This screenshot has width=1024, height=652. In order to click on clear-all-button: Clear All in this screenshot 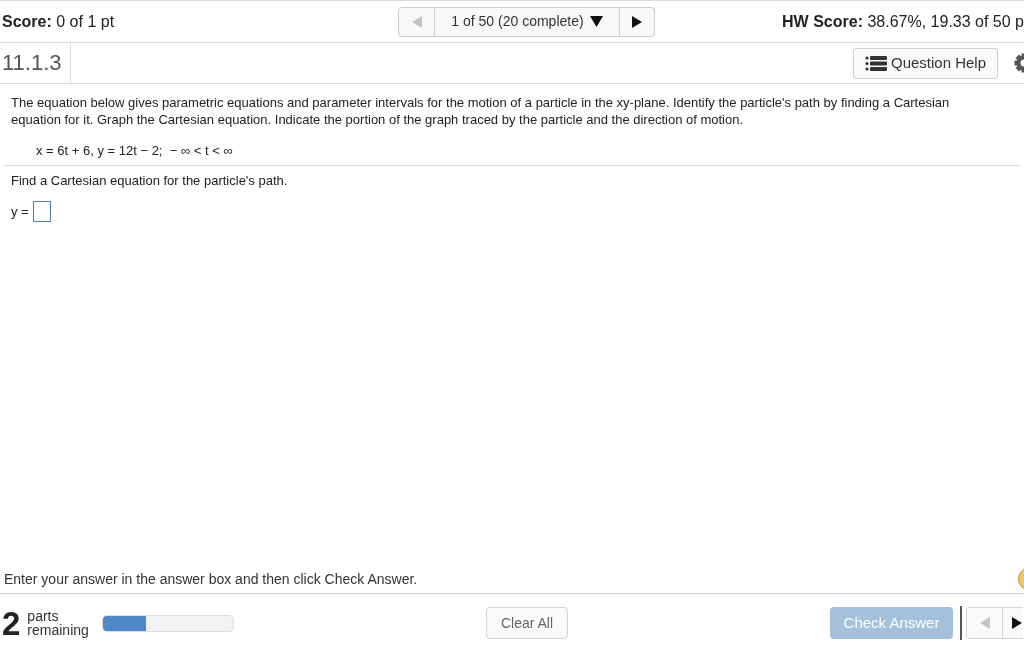, I will do `click(527, 623)`.